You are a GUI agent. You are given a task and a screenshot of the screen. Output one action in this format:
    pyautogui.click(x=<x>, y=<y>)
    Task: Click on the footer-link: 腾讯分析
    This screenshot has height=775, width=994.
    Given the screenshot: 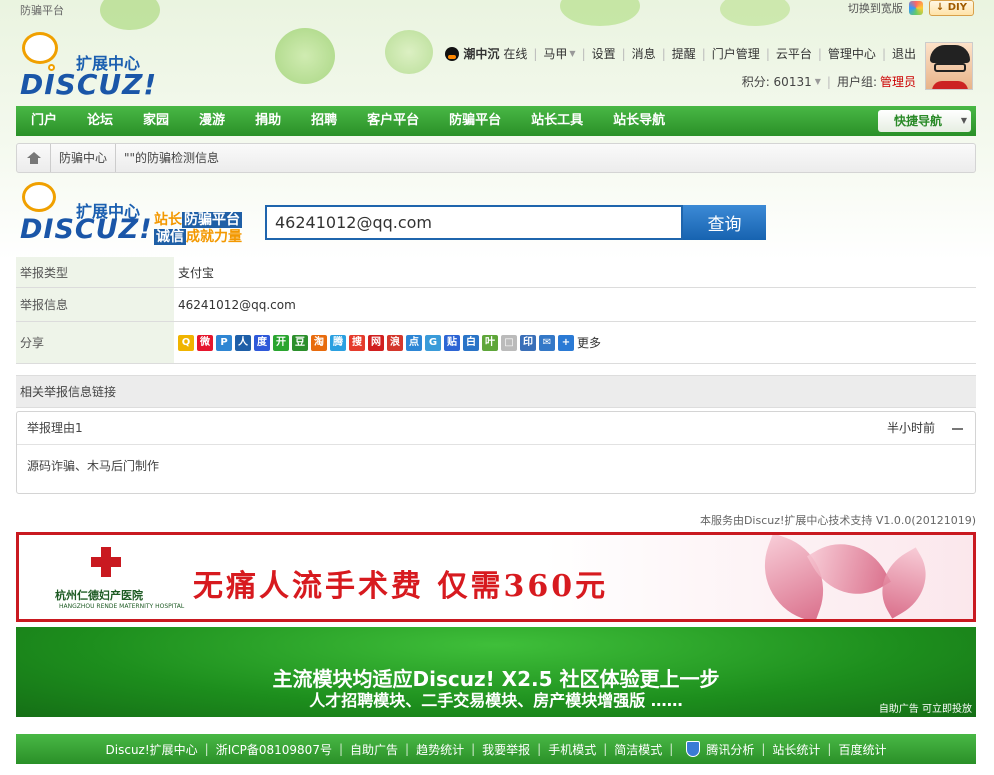 What is the action you would take?
    pyautogui.click(x=730, y=749)
    